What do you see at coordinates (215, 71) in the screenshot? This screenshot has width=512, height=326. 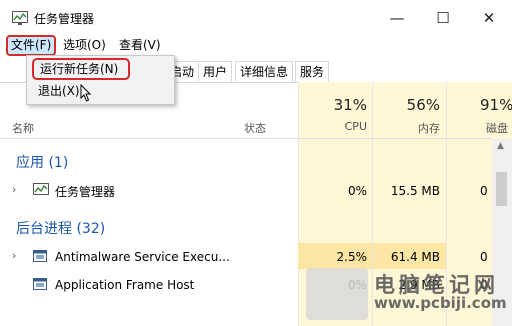 I see `tab-users: 用户` at bounding box center [215, 71].